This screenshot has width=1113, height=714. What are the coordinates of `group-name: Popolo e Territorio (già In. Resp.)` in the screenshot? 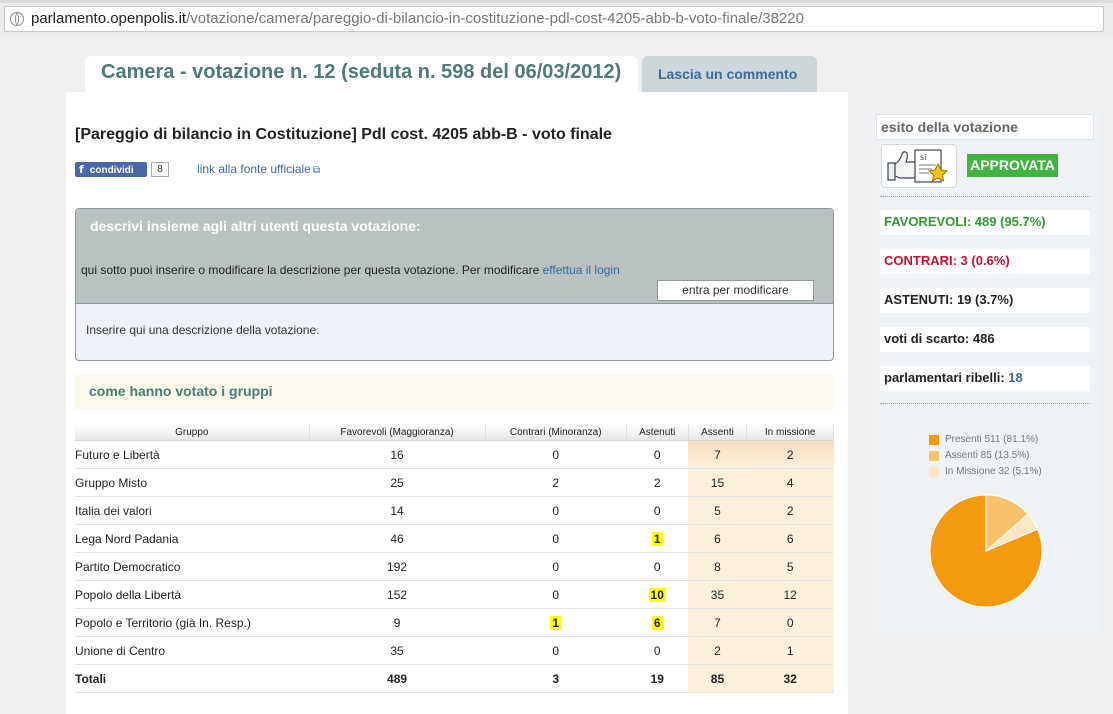 It's located at (192, 622).